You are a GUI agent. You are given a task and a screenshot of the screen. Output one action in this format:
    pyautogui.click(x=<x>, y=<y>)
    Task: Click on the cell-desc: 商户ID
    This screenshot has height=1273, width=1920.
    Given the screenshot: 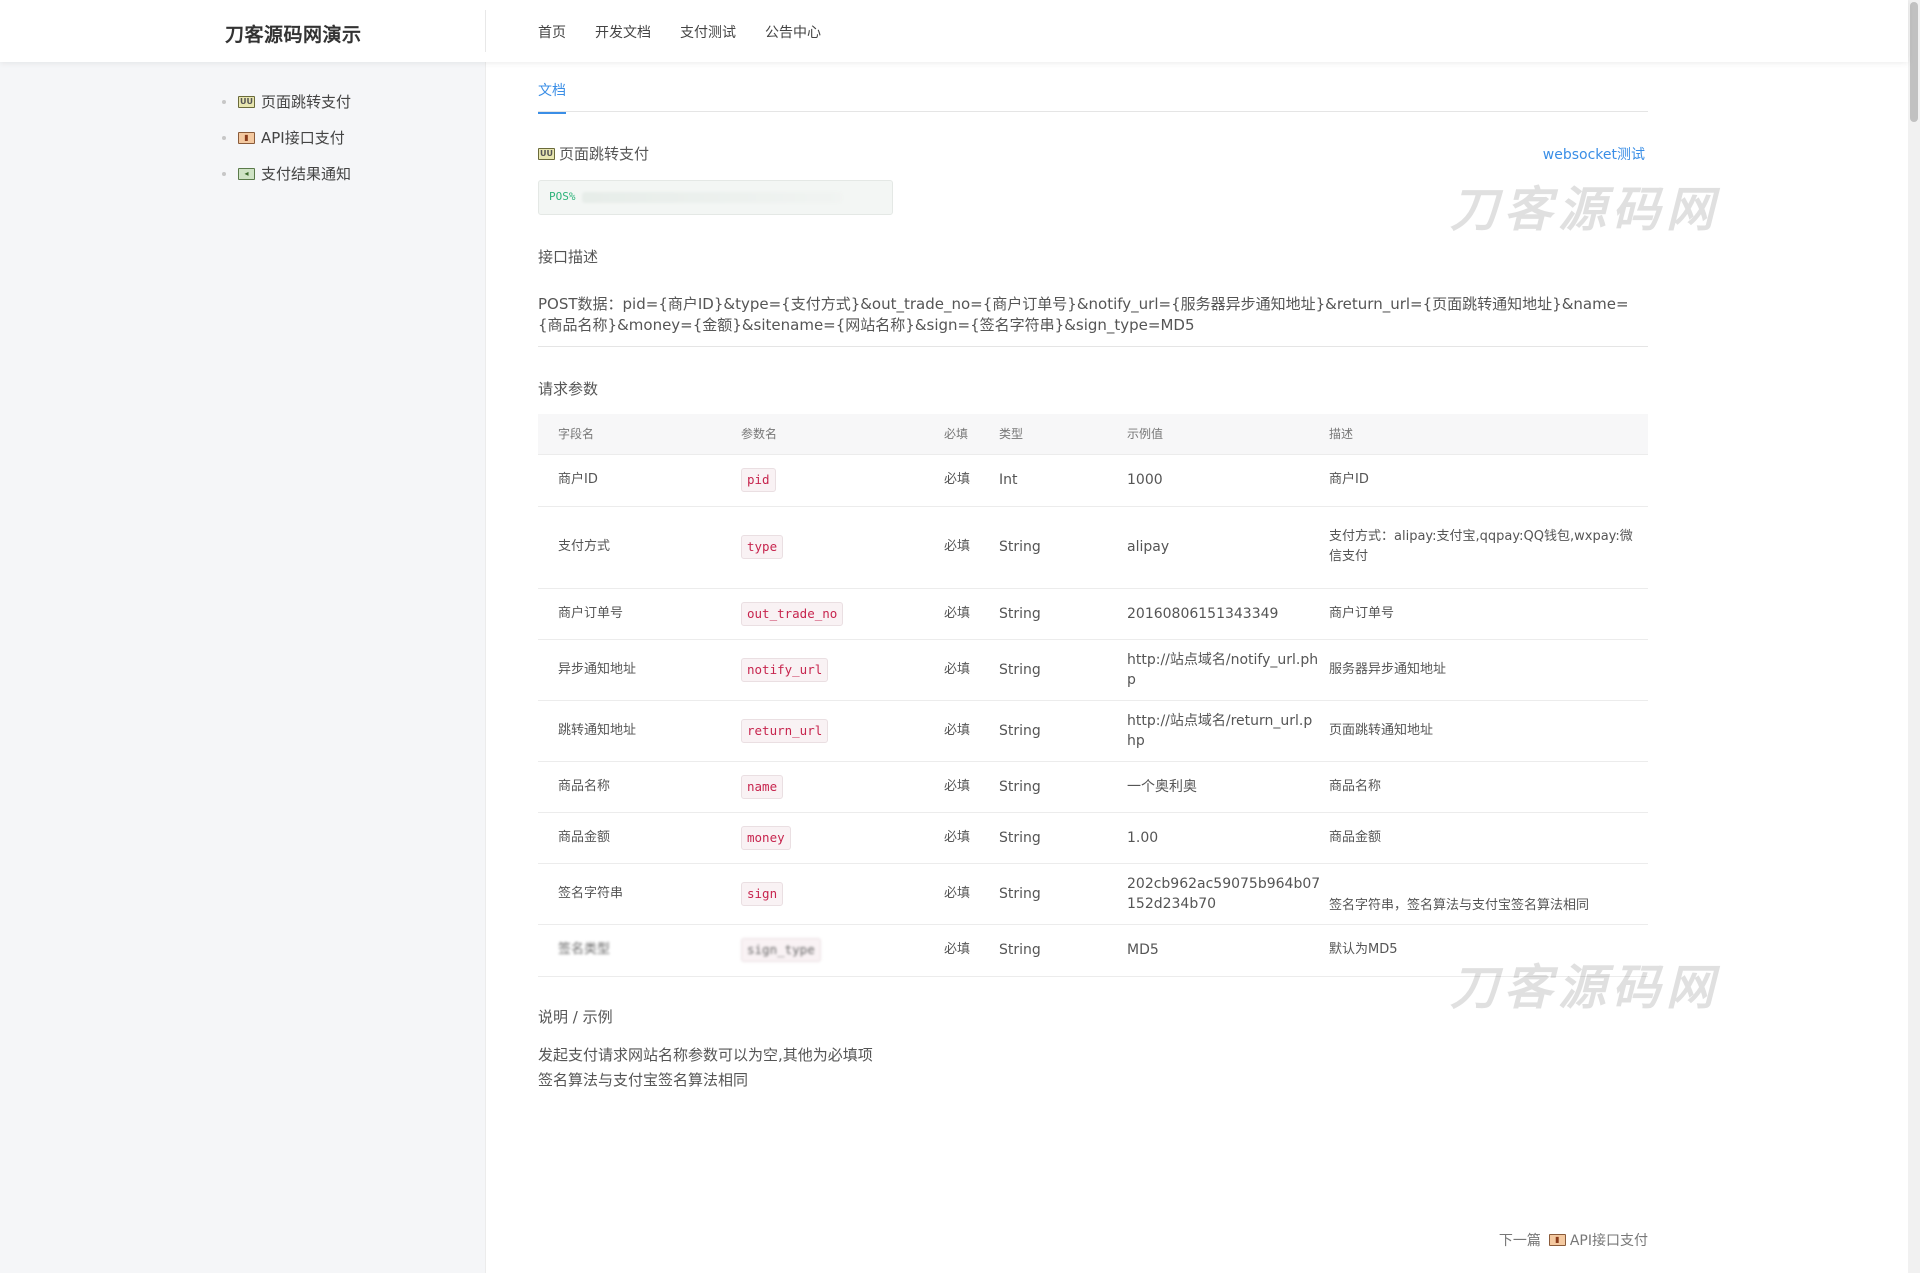 What is the action you would take?
    pyautogui.click(x=1488, y=480)
    